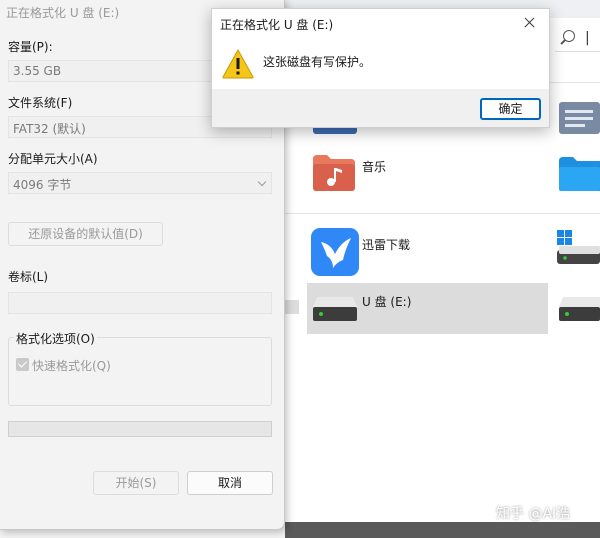 Image resolution: width=600 pixels, height=538 pixels. Describe the element at coordinates (49, 129) in the screenshot. I see `filesystem-value: FAT32 (默认)` at that location.